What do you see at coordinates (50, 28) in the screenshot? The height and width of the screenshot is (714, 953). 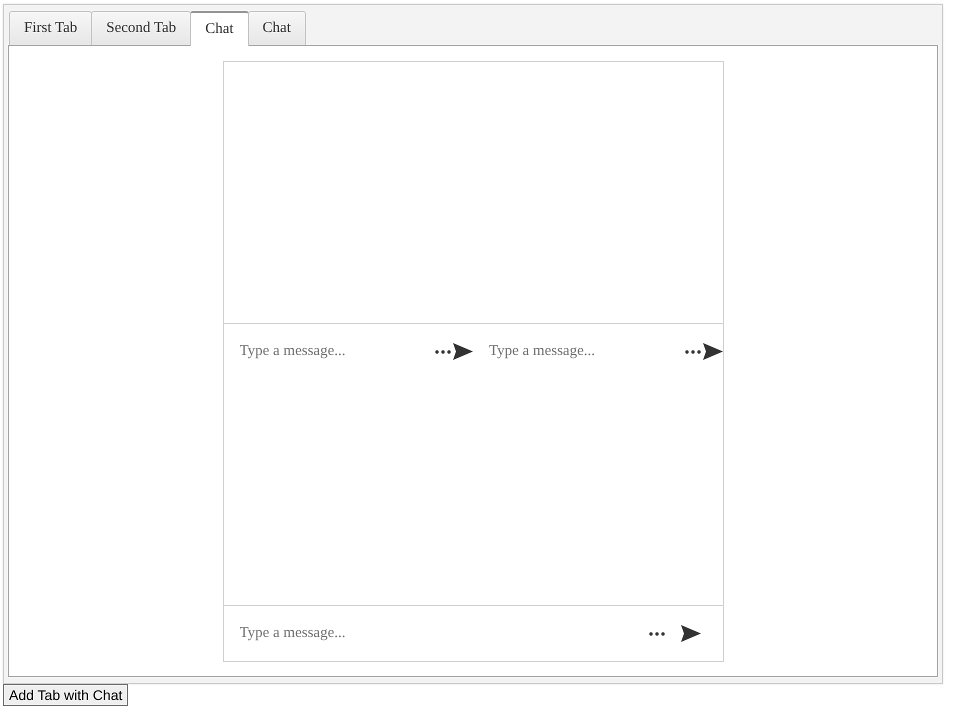 I see `tab: First Tab` at bounding box center [50, 28].